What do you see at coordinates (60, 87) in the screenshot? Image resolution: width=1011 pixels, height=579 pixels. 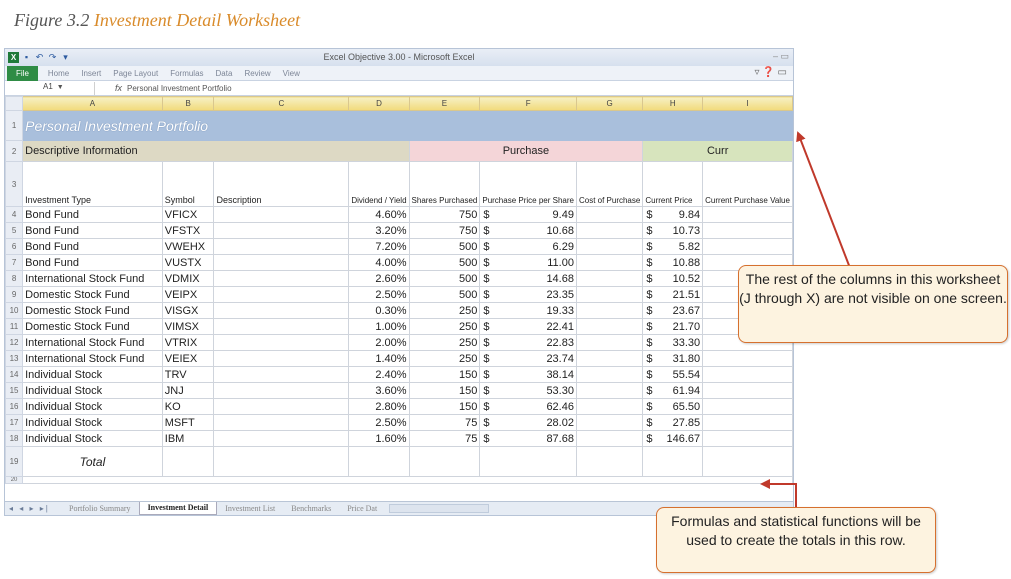 I see `chevron-down-icon: ▼` at bounding box center [60, 87].